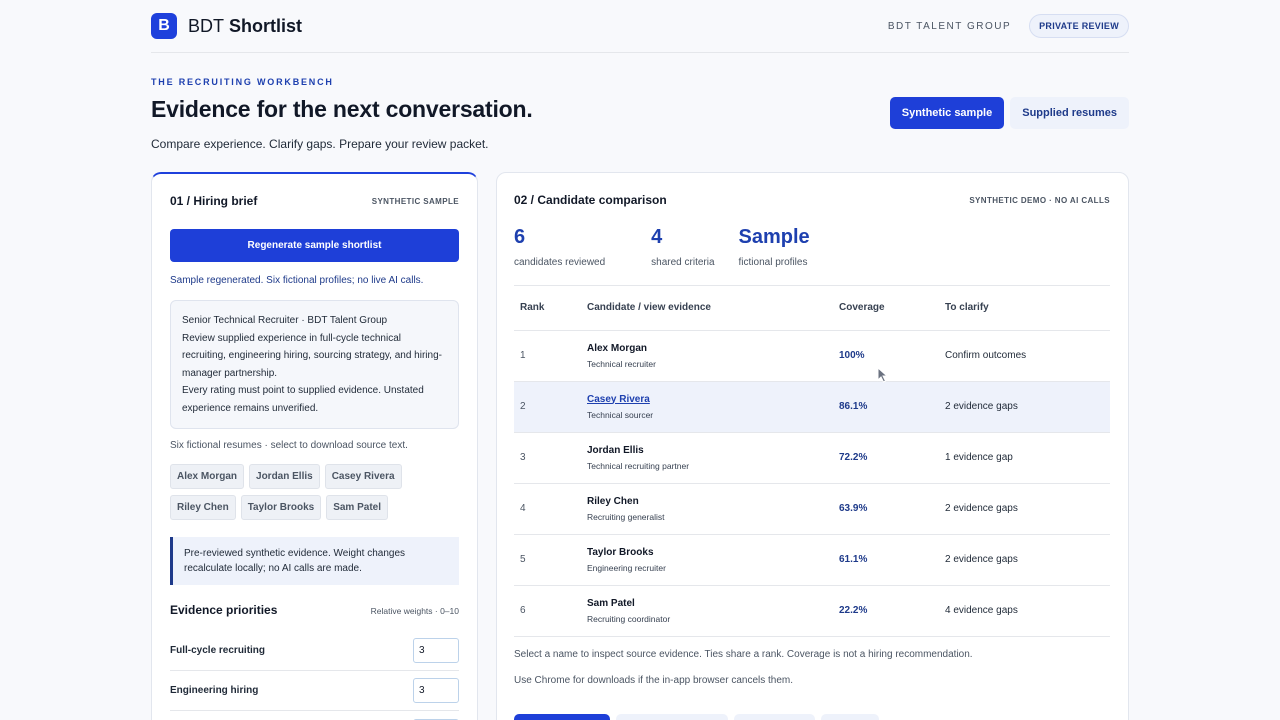  Describe the element at coordinates (710, 501) in the screenshot. I see `candidate-name-link: Riley Chen` at that location.